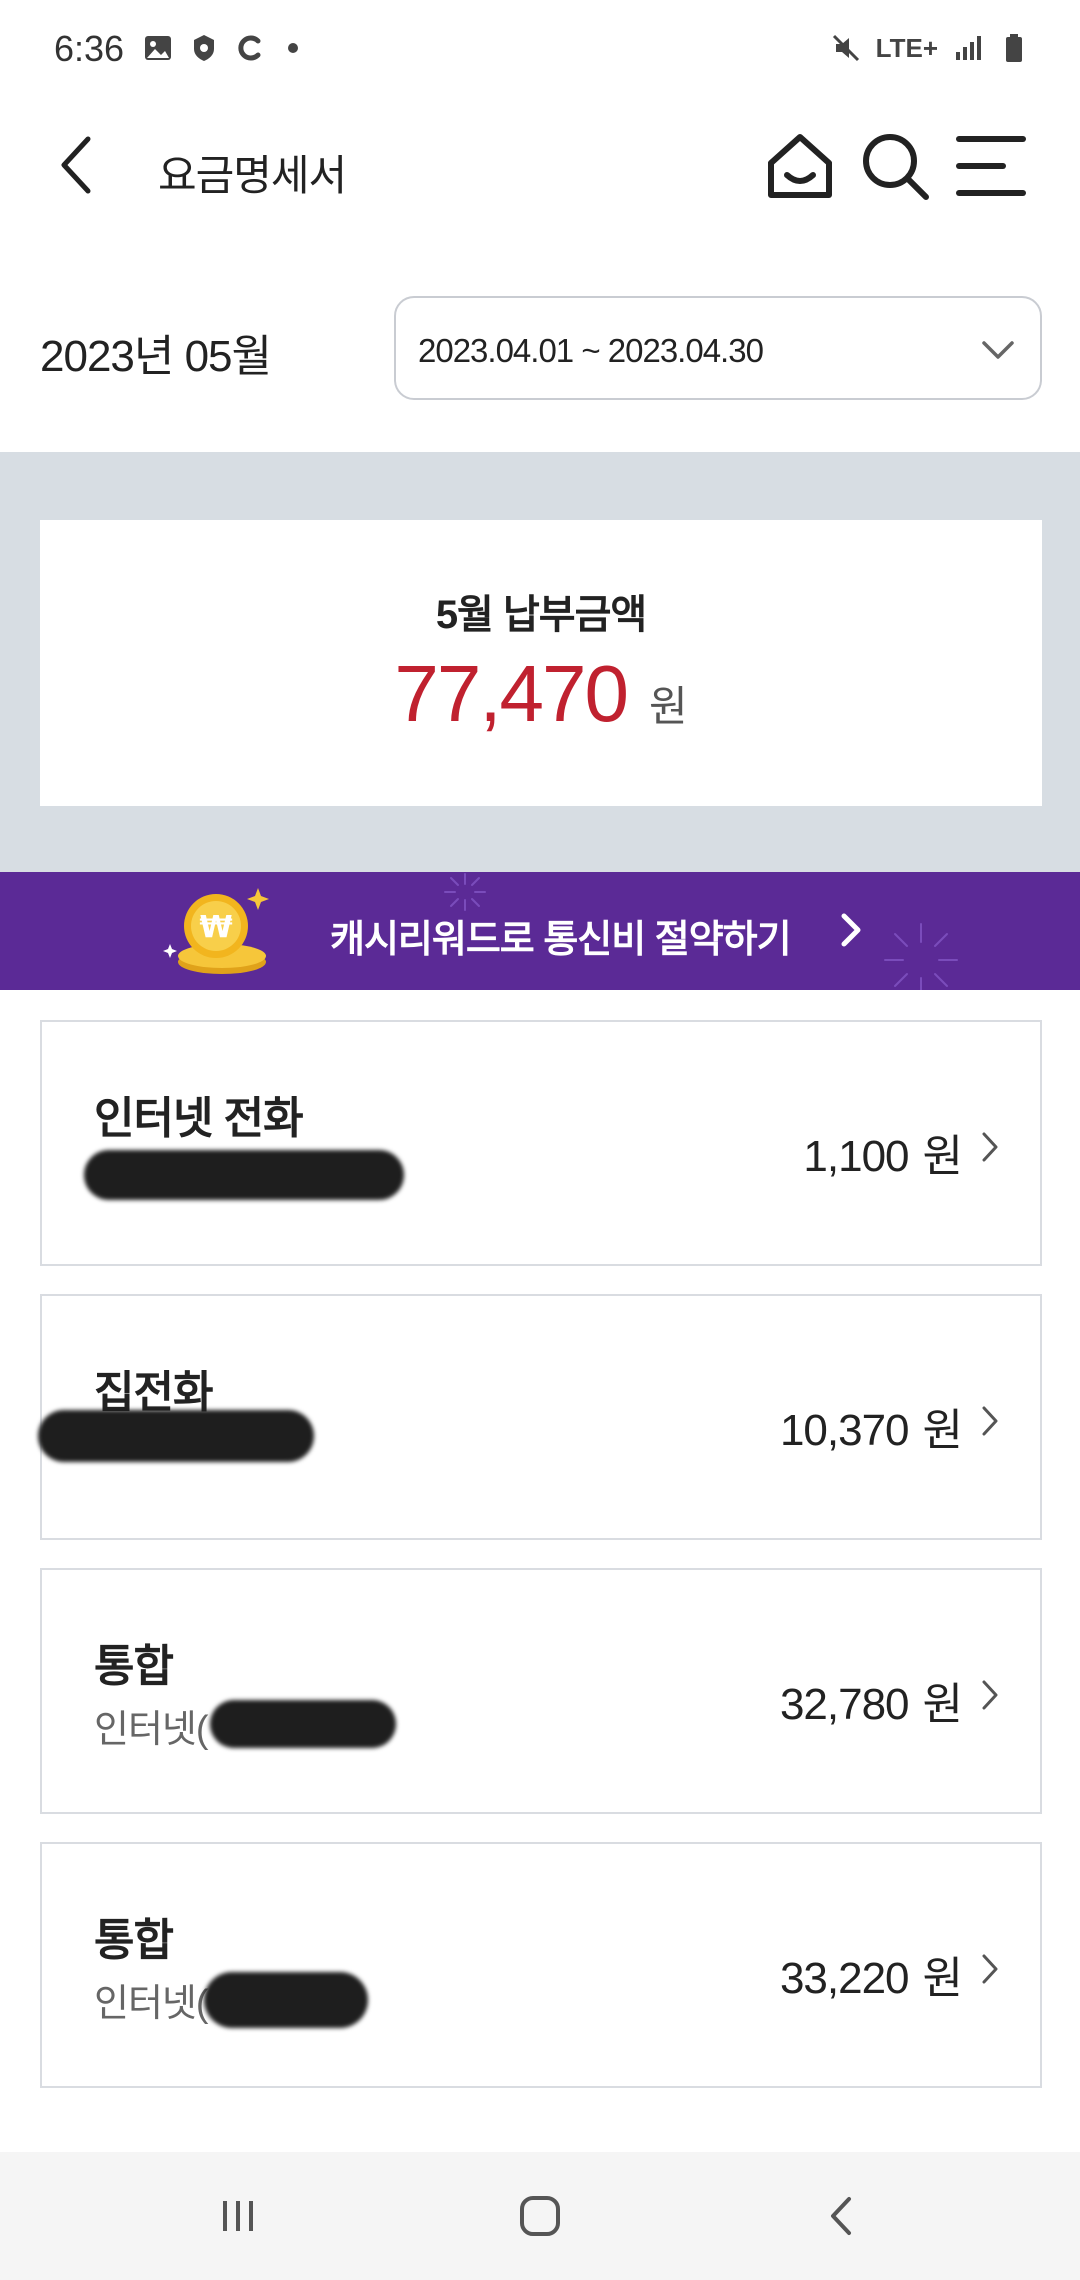 The width and height of the screenshot is (1080, 2280). I want to click on back-nav-button, so click(842, 2216).